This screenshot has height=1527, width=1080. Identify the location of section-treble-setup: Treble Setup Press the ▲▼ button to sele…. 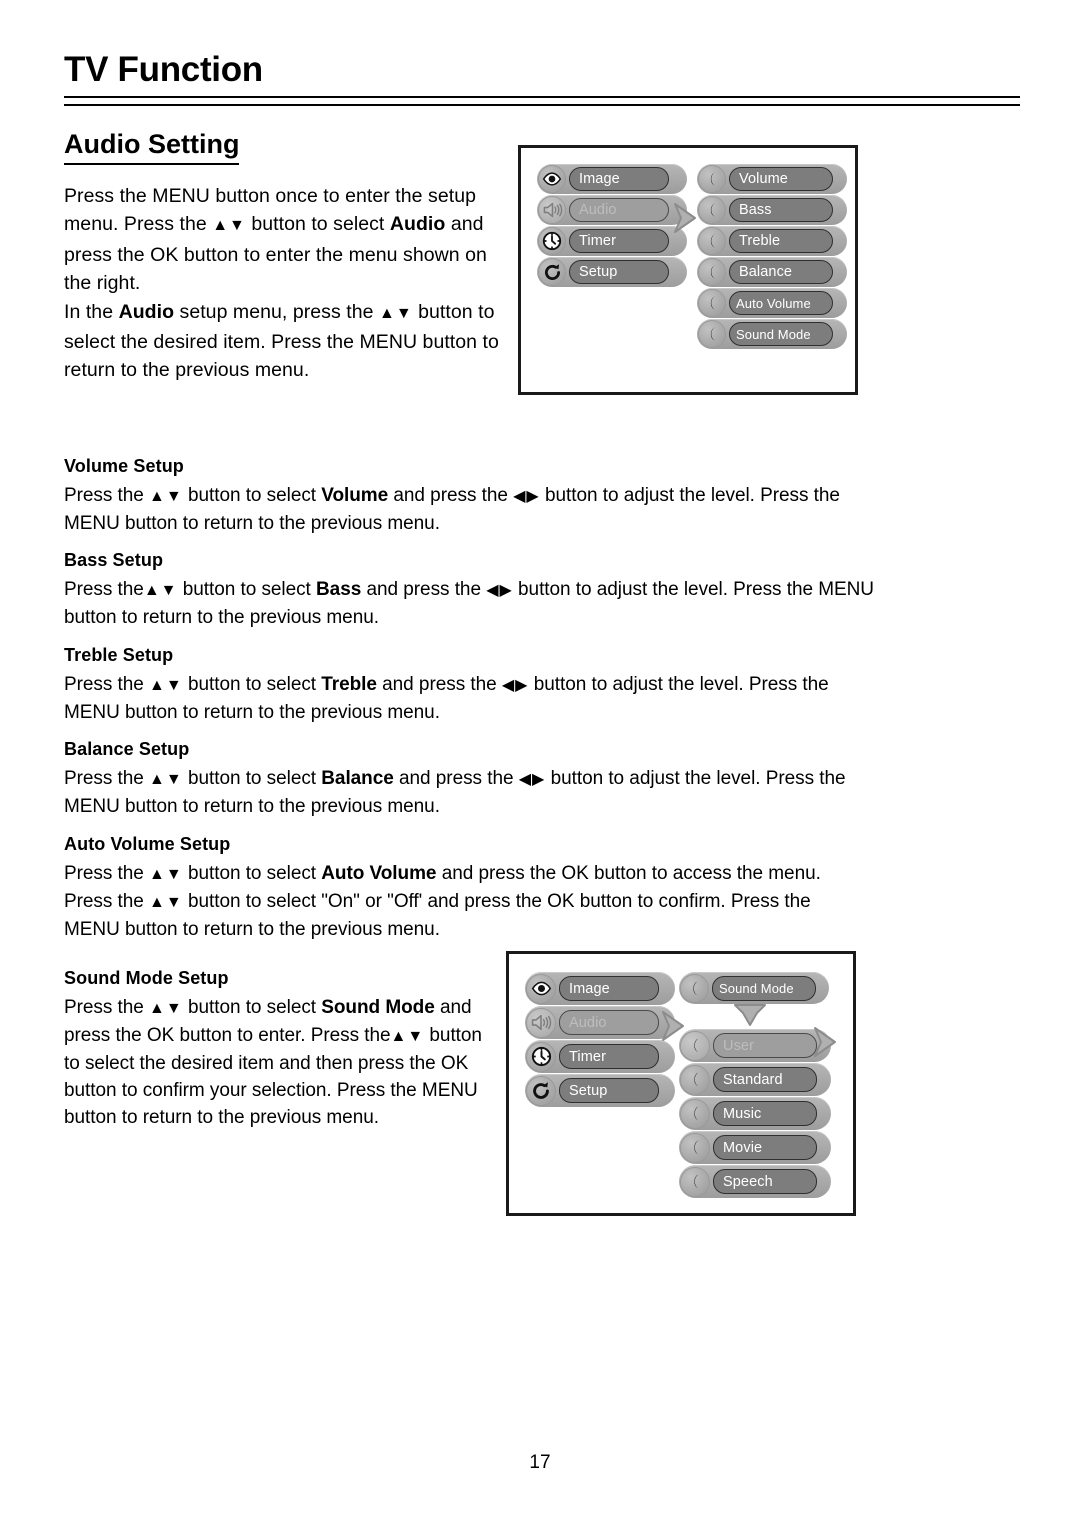
(459, 685).